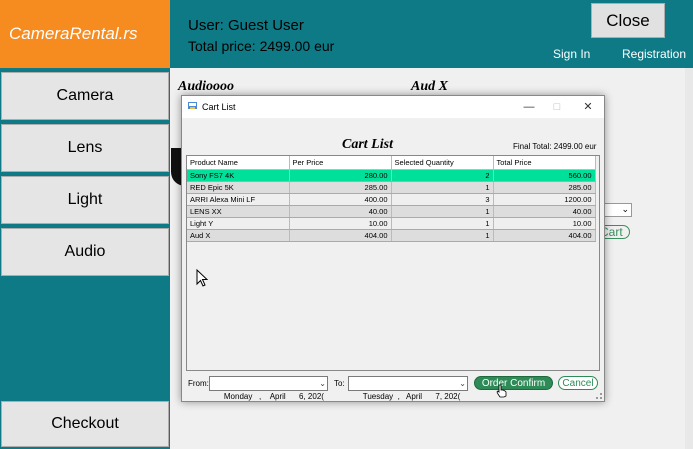  Describe the element at coordinates (273, 396) in the screenshot. I see `from-date-value: Monday , April 6, 202(` at that location.